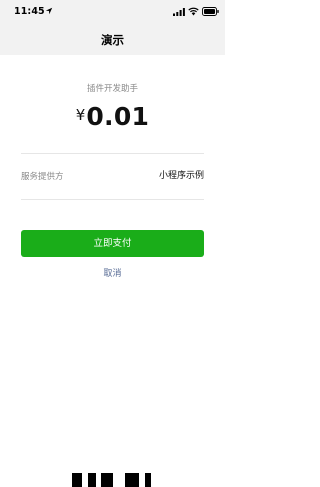 This screenshot has width=320, height=487. What do you see at coordinates (80, 115) in the screenshot?
I see `currency-symbol: ¥` at bounding box center [80, 115].